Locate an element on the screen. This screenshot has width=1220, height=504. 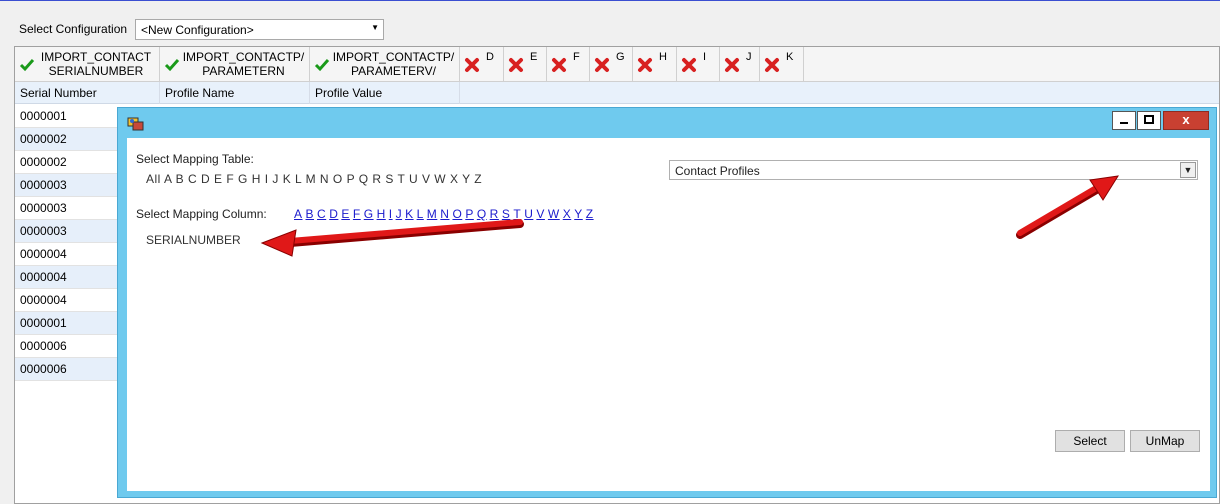
column-letter-link: B is located at coordinates (310, 214).